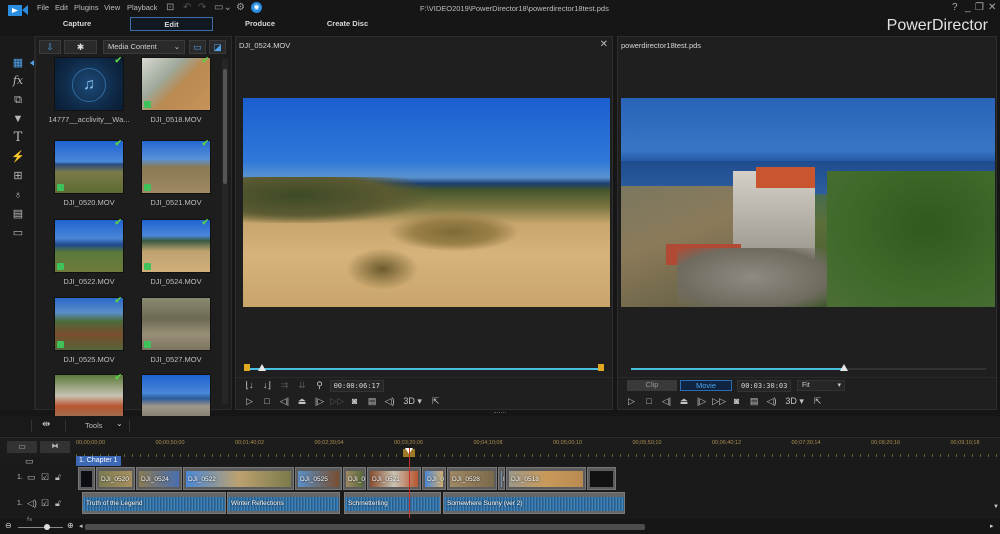 The width and height of the screenshot is (1000, 534). I want to click on fit-timeline-icon: ⇹, so click(46, 424).